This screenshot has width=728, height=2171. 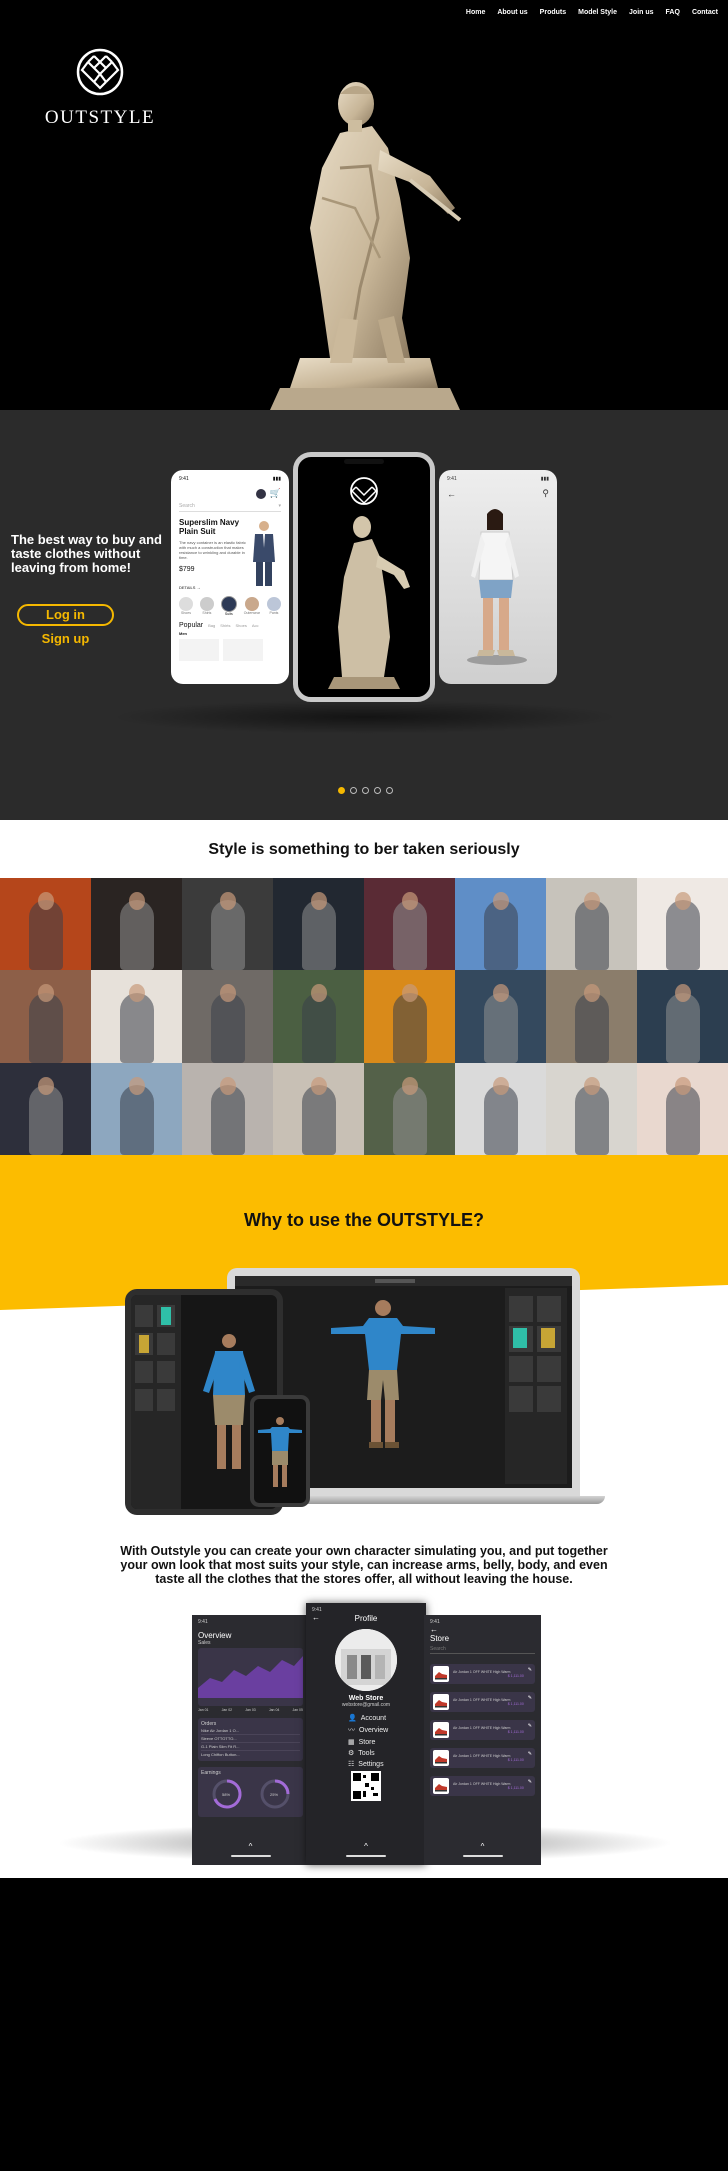 I want to click on gear-icon: ⚙, so click(x=351, y=1753).